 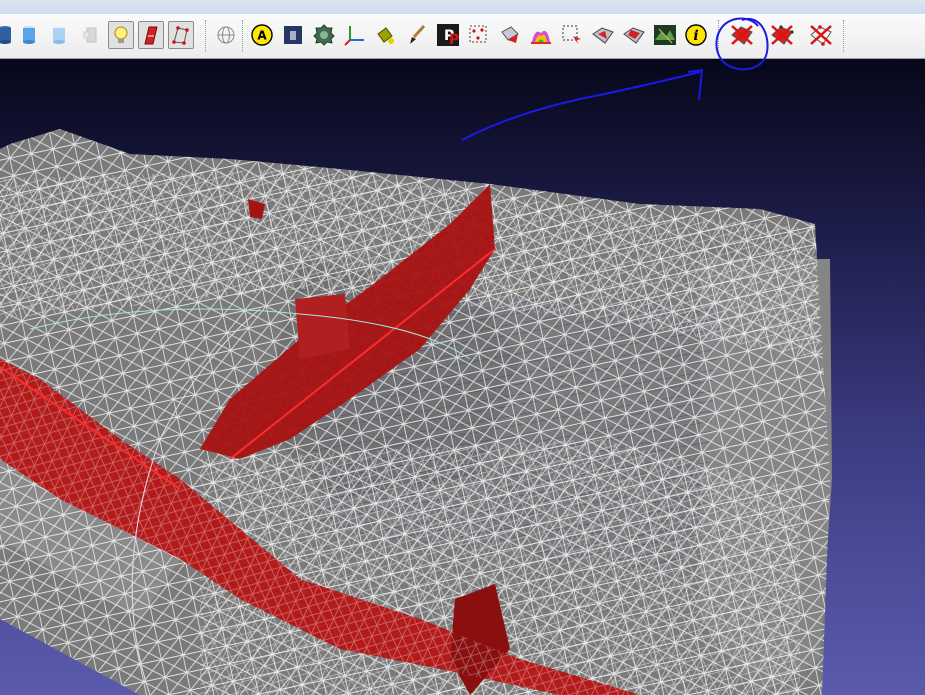 I want to click on svg-text: A, so click(x=262, y=36).